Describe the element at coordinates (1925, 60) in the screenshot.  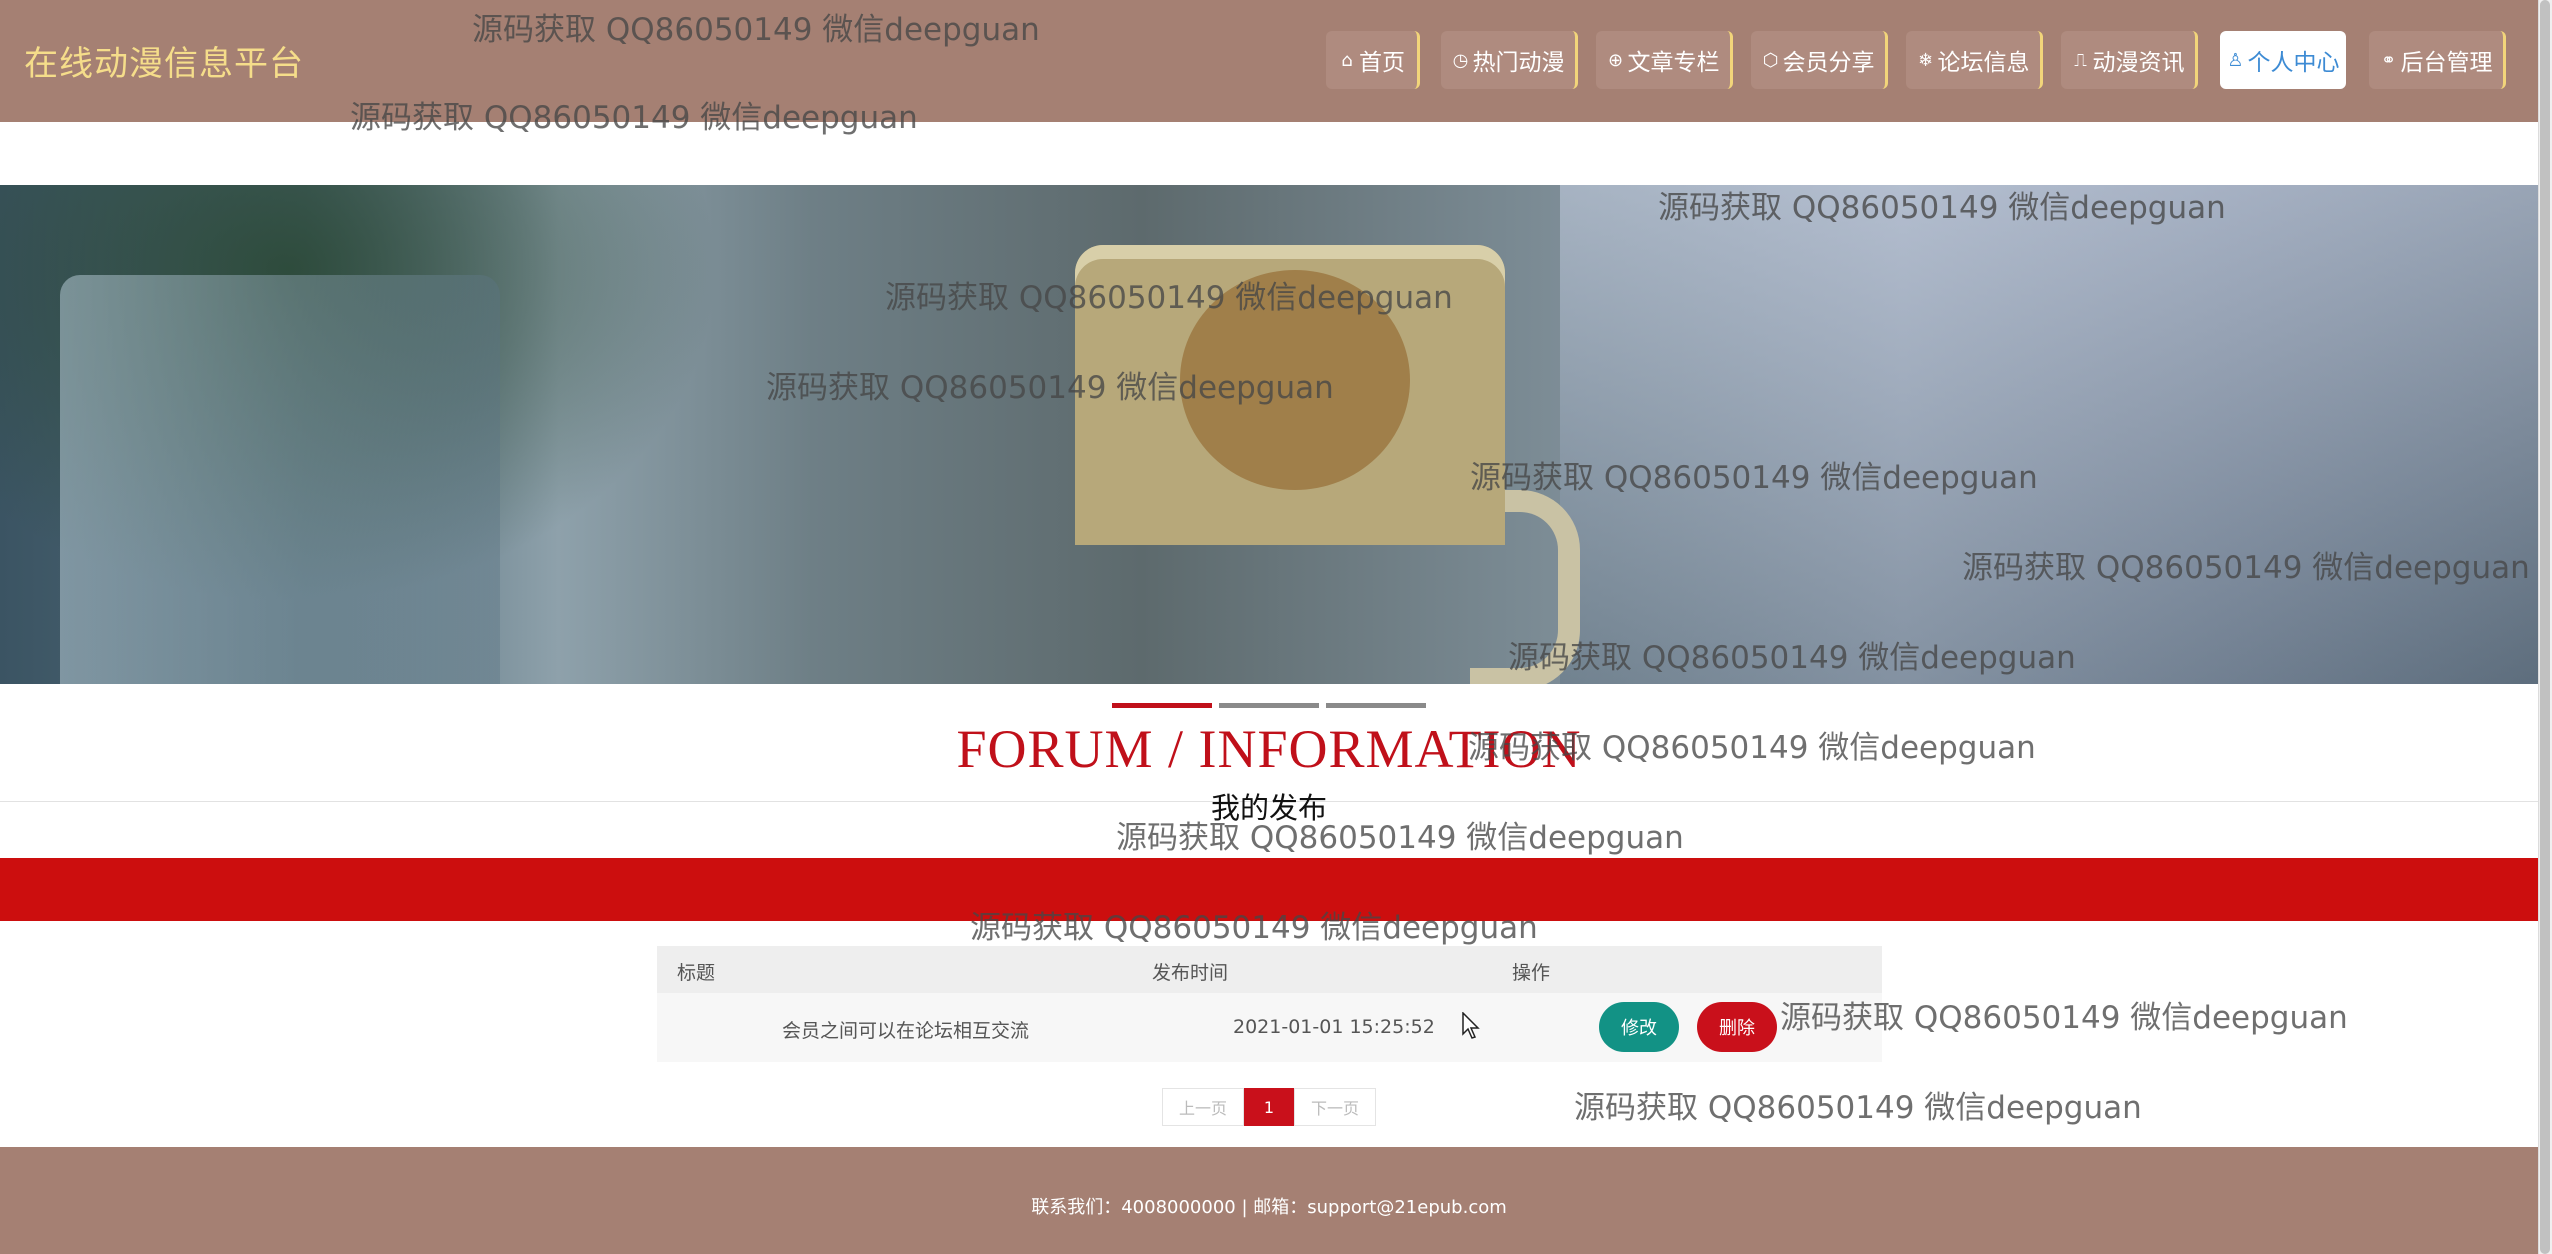
I see `snowflake-icon: ❄` at that location.